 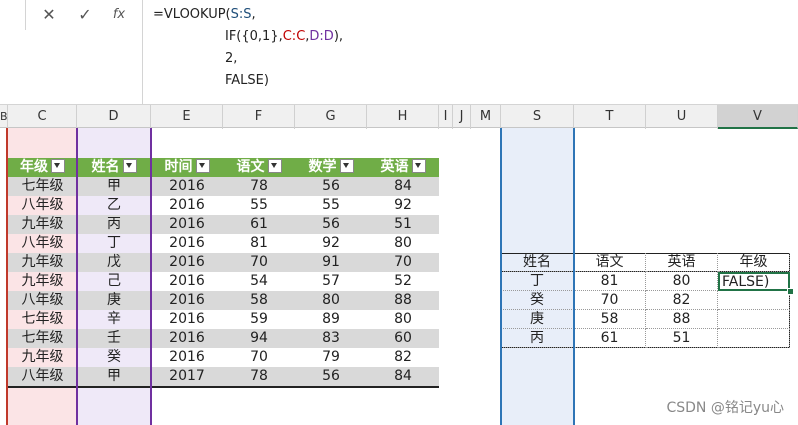 I want to click on table-cell: 乙, so click(x=114, y=205).